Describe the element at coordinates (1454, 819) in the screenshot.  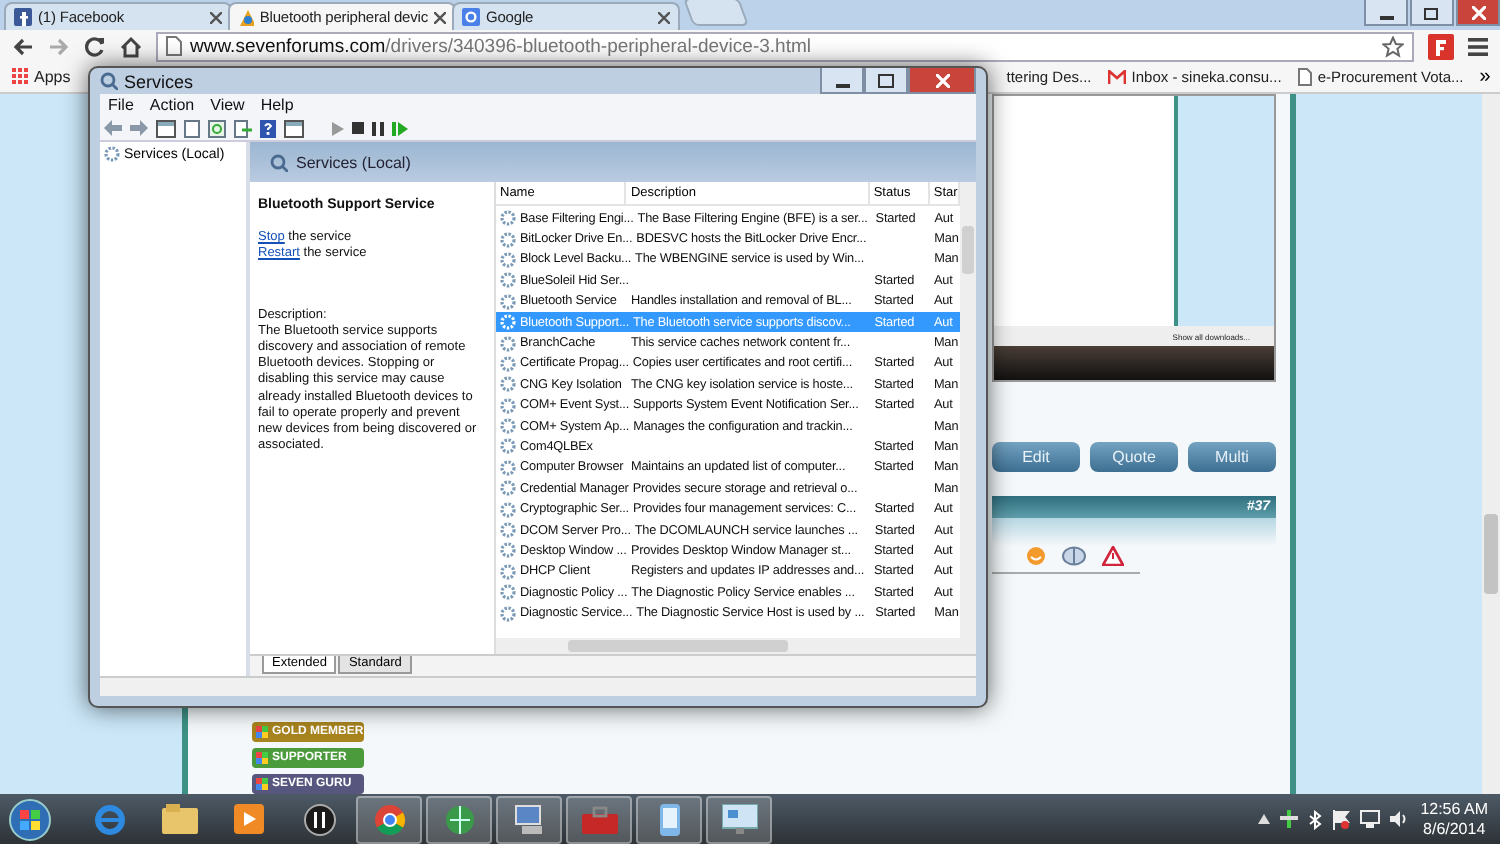
I see `clock: 12:56 AM 8/6/2014` at that location.